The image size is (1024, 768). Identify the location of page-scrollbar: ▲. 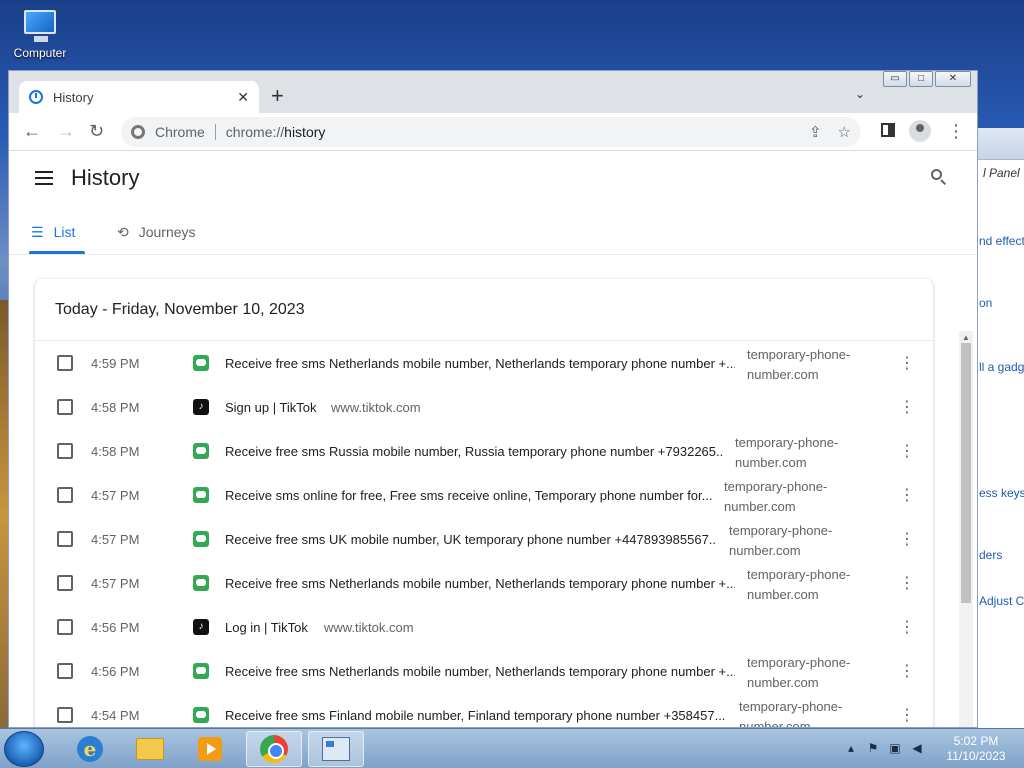
(966, 529).